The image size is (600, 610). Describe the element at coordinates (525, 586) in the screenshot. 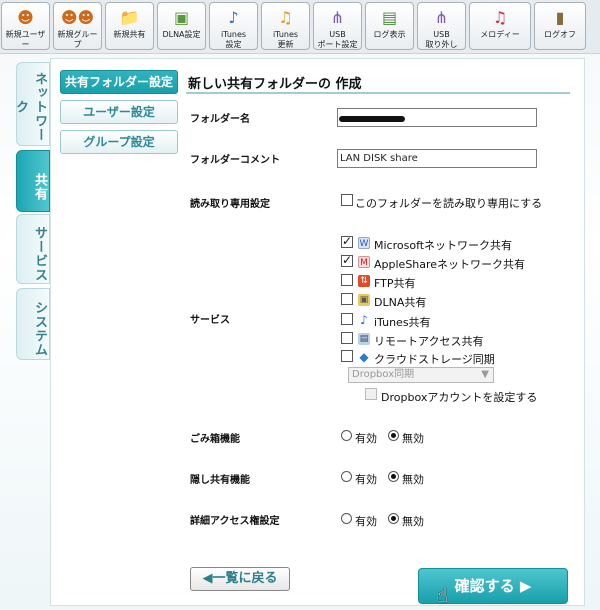

I see `chevron-right-icon: ▶` at that location.